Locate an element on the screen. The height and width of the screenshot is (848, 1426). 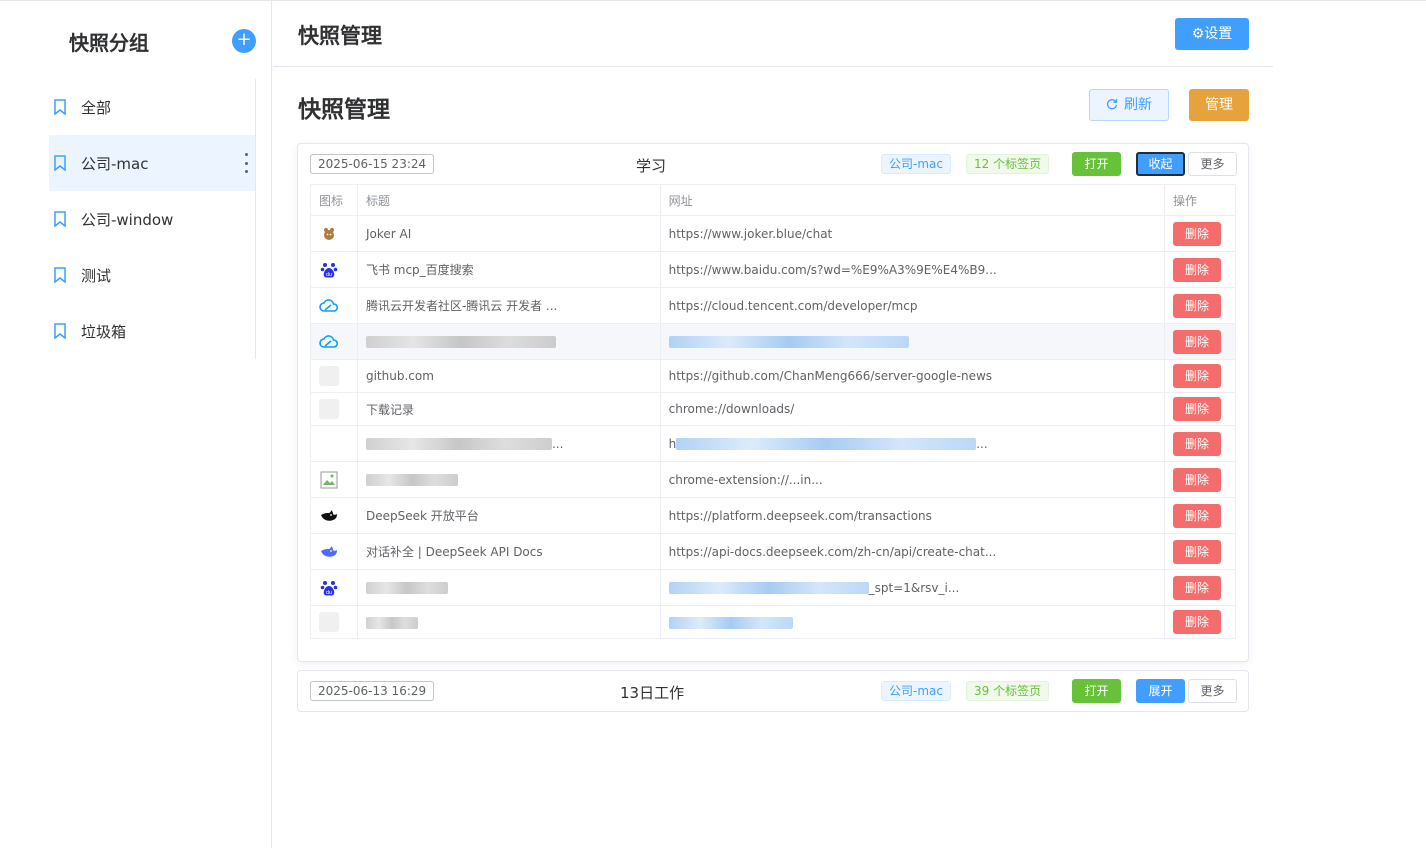
baidu-icon: du is located at coordinates (329, 588).